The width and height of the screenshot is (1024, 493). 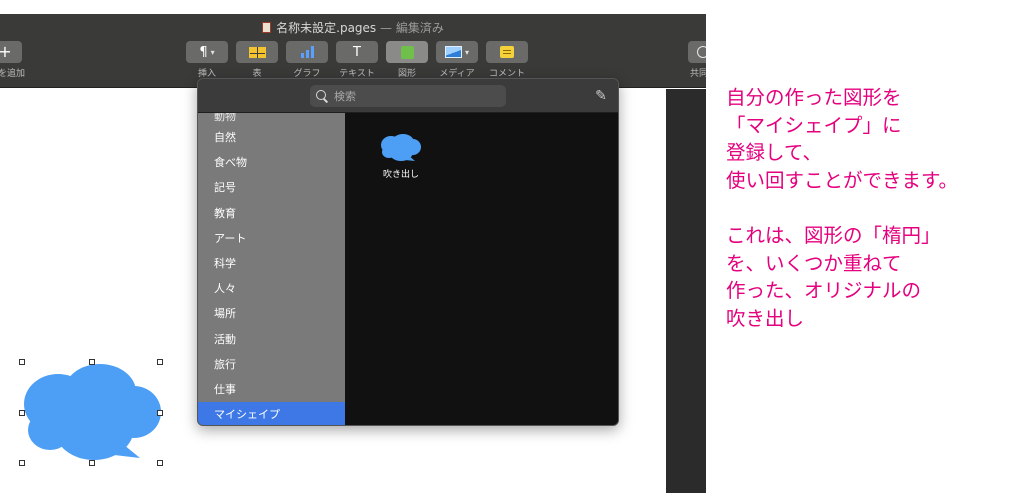 What do you see at coordinates (419, 28) in the screenshot?
I see `edit-status: 編集済み` at bounding box center [419, 28].